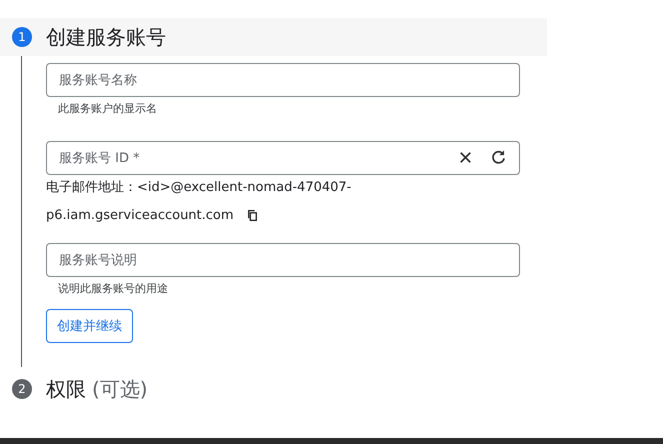 This screenshot has width=663, height=444. What do you see at coordinates (89, 326) in the screenshot?
I see `create-and-continue-button: 创建并继续` at bounding box center [89, 326].